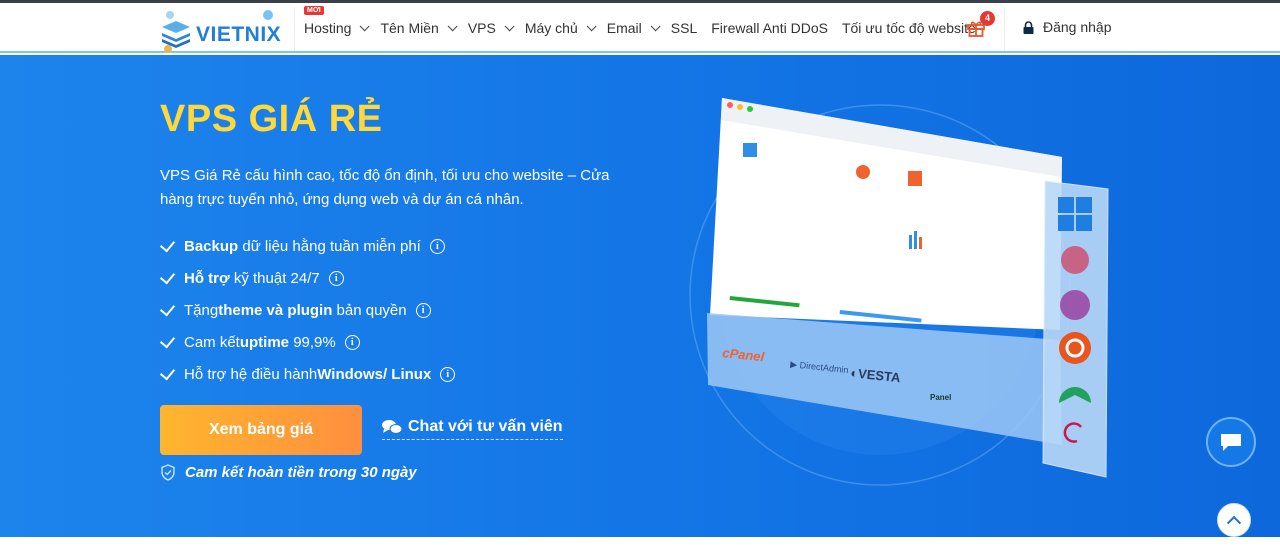 The image size is (1280, 559). I want to click on login-label: Đăng nhập, so click(1077, 27).